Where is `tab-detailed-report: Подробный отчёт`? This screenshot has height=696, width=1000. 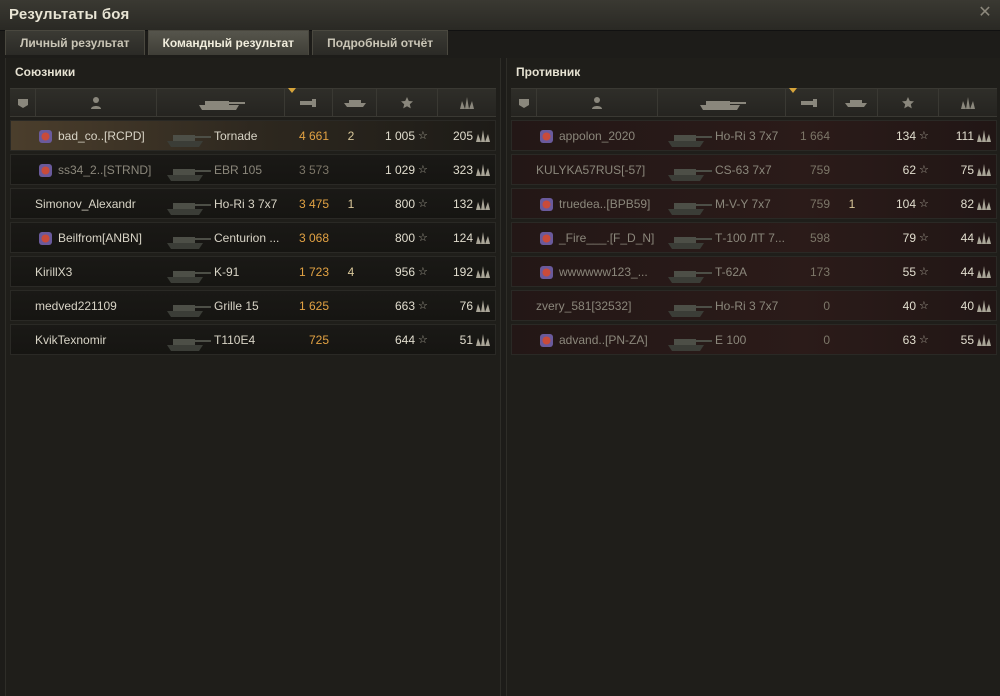 tab-detailed-report: Подробный отчёт is located at coordinates (380, 42).